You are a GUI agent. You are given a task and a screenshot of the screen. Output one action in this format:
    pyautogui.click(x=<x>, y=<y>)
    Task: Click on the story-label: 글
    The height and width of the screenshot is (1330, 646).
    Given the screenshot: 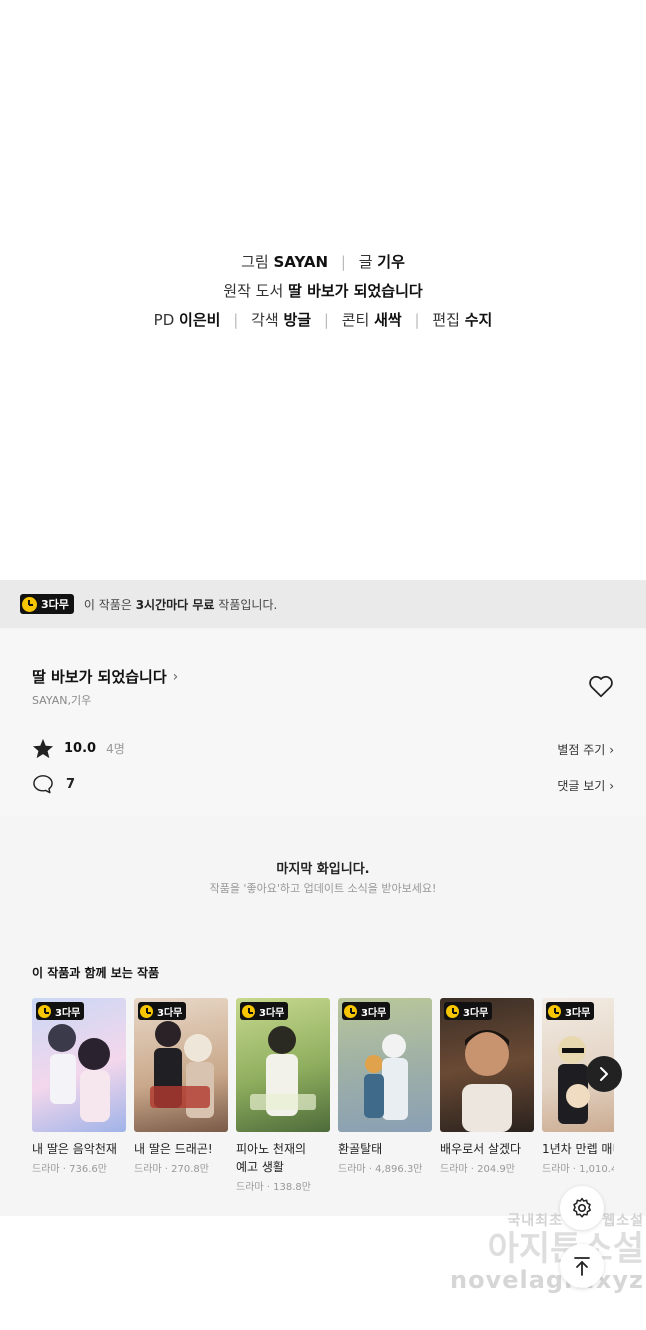 What is the action you would take?
    pyautogui.click(x=365, y=262)
    